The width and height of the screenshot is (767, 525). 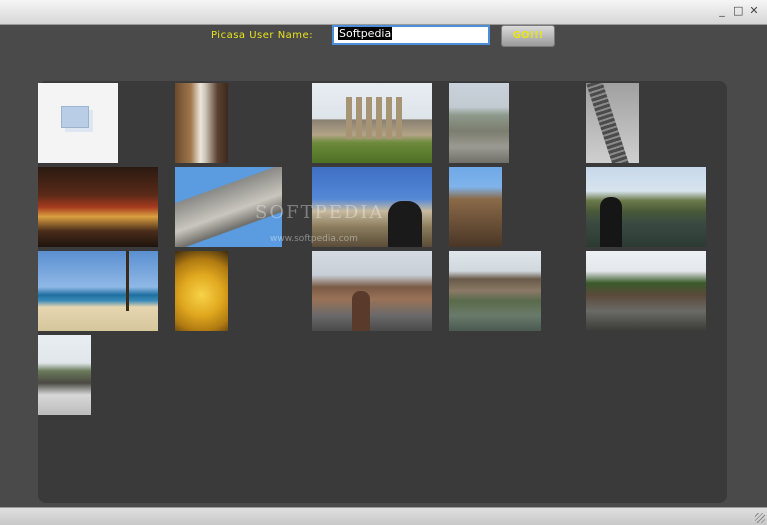 What do you see at coordinates (411, 35) in the screenshot?
I see `username-input: Softpedia` at bounding box center [411, 35].